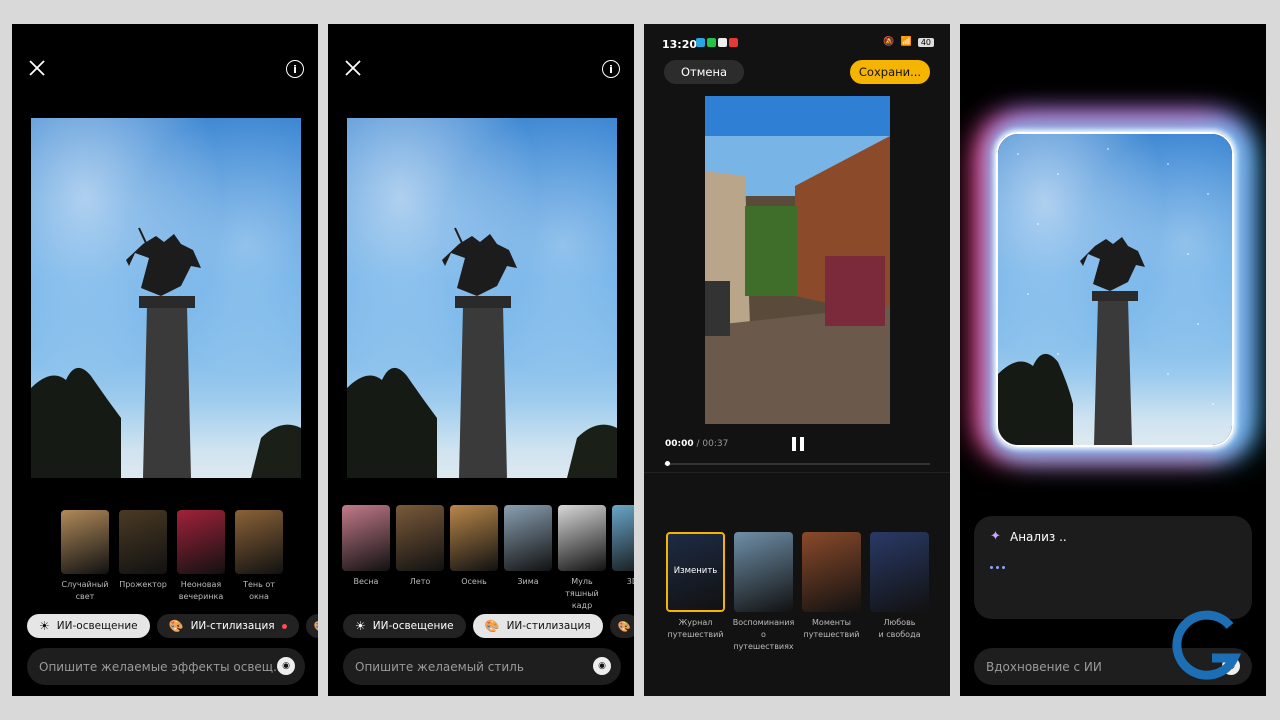 The width and height of the screenshot is (1280, 720). Describe the element at coordinates (630, 581) in the screenshot. I see `style-preset-label: 3D-з` at that location.